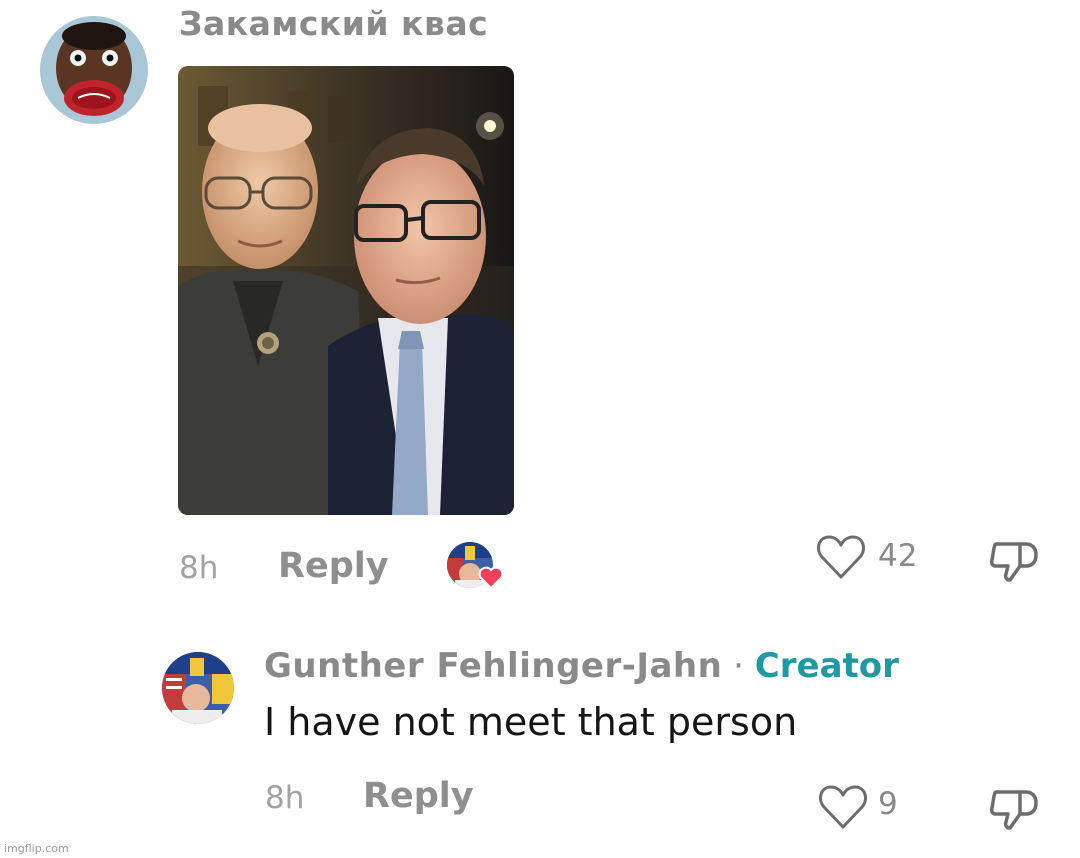 This screenshot has height=858, width=1080. What do you see at coordinates (36, 848) in the screenshot?
I see `watermark: imgflip.com` at bounding box center [36, 848].